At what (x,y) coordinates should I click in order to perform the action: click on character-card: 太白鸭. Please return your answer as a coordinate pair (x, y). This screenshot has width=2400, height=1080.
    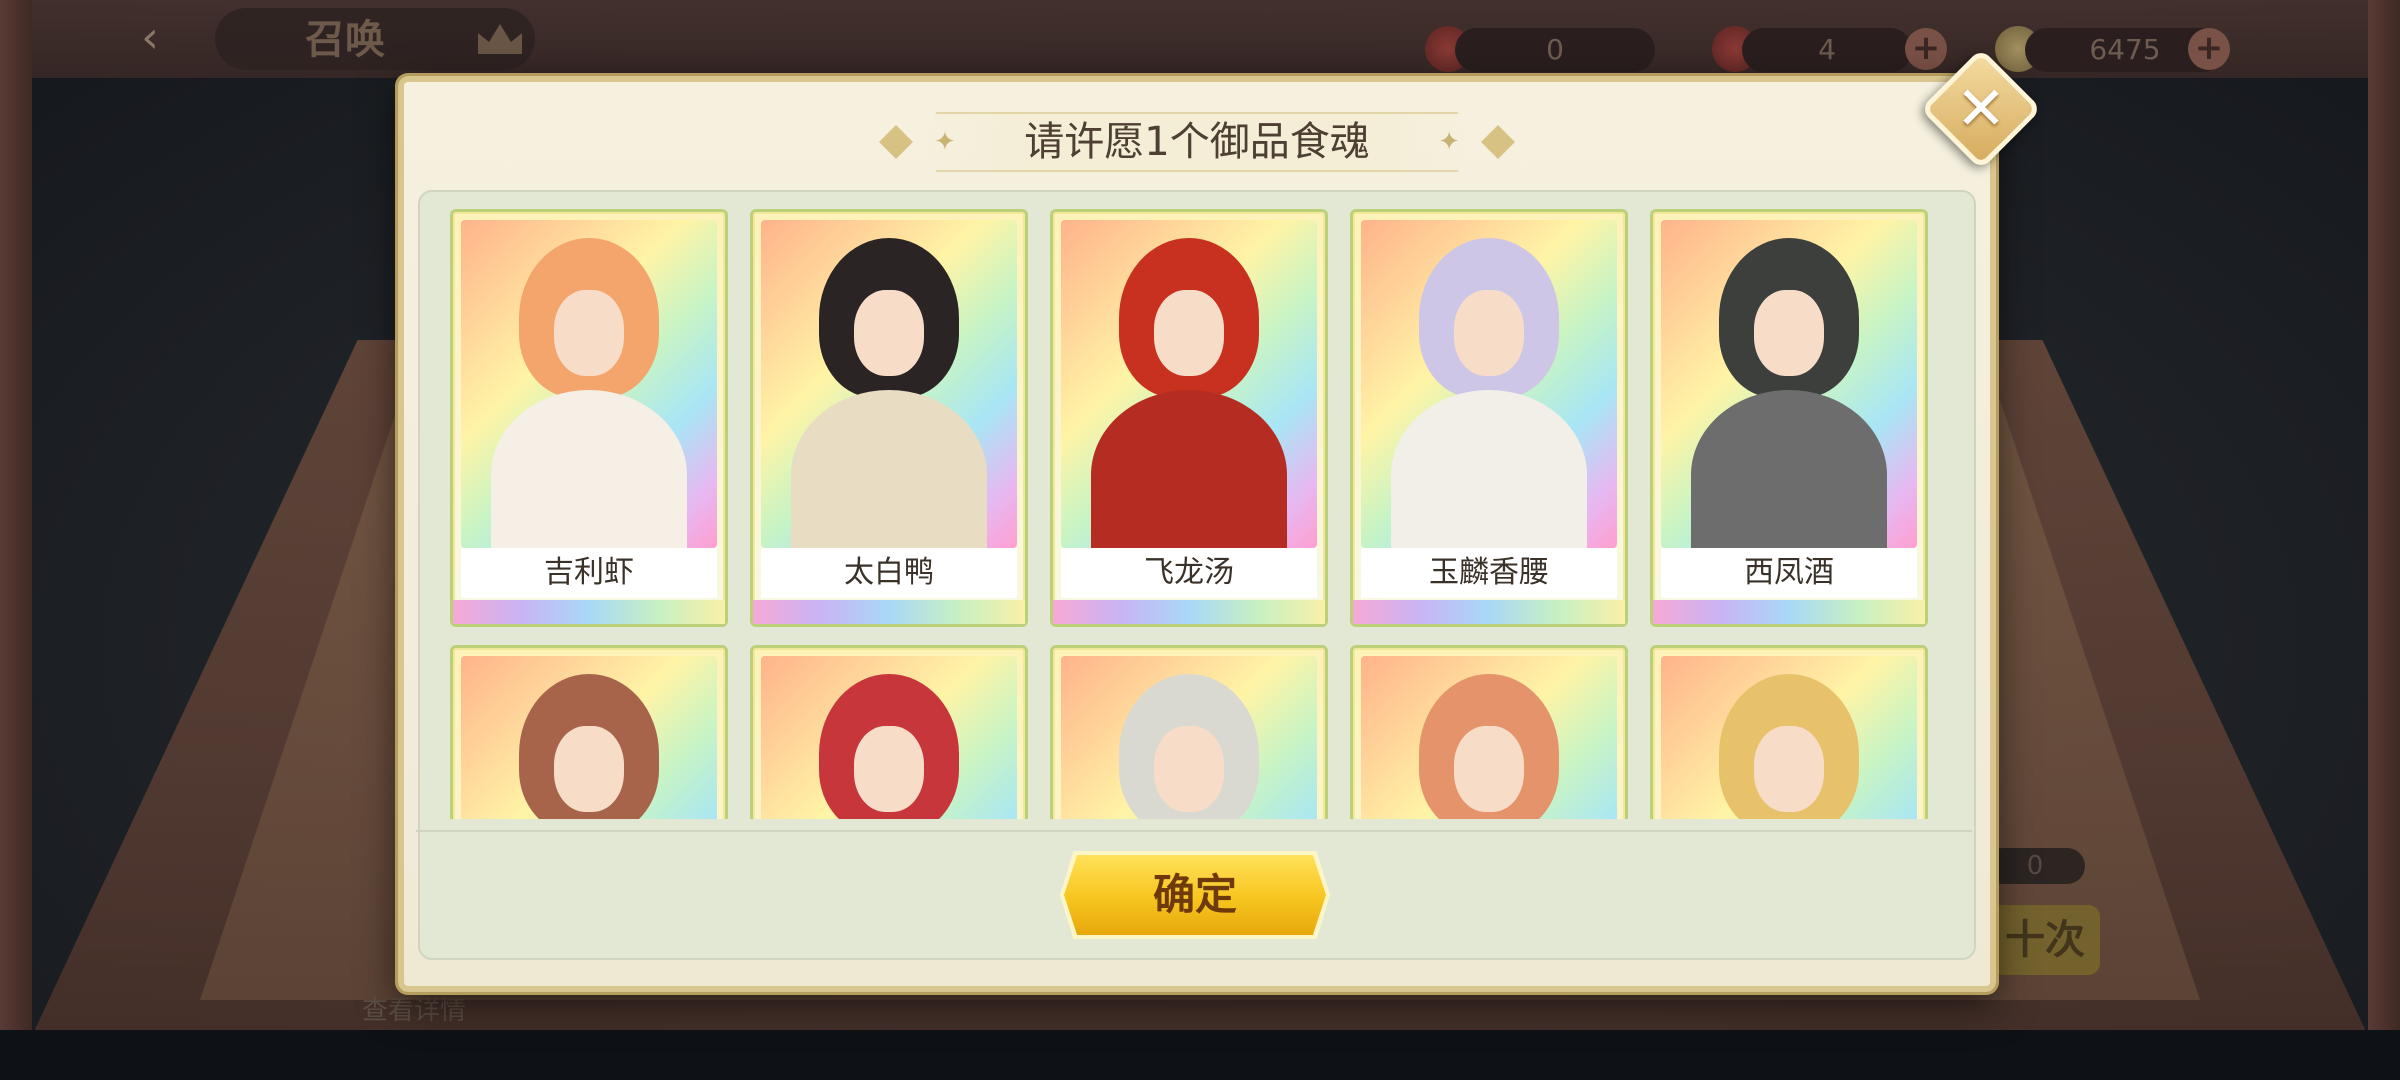
    Looking at the image, I should click on (889, 418).